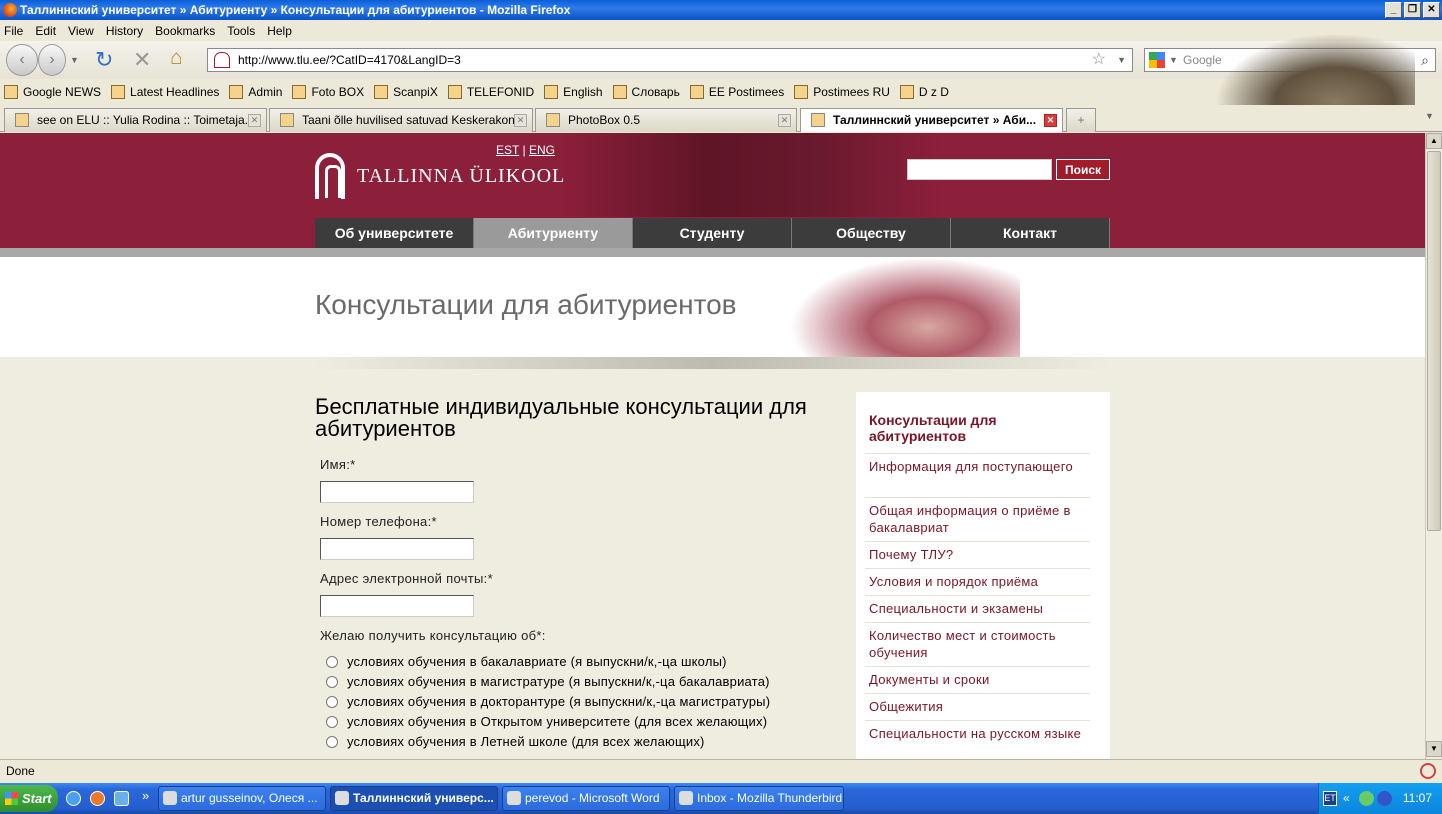 This screenshot has height=814, width=1442. What do you see at coordinates (1157, 60) in the screenshot?
I see `google-icon` at bounding box center [1157, 60].